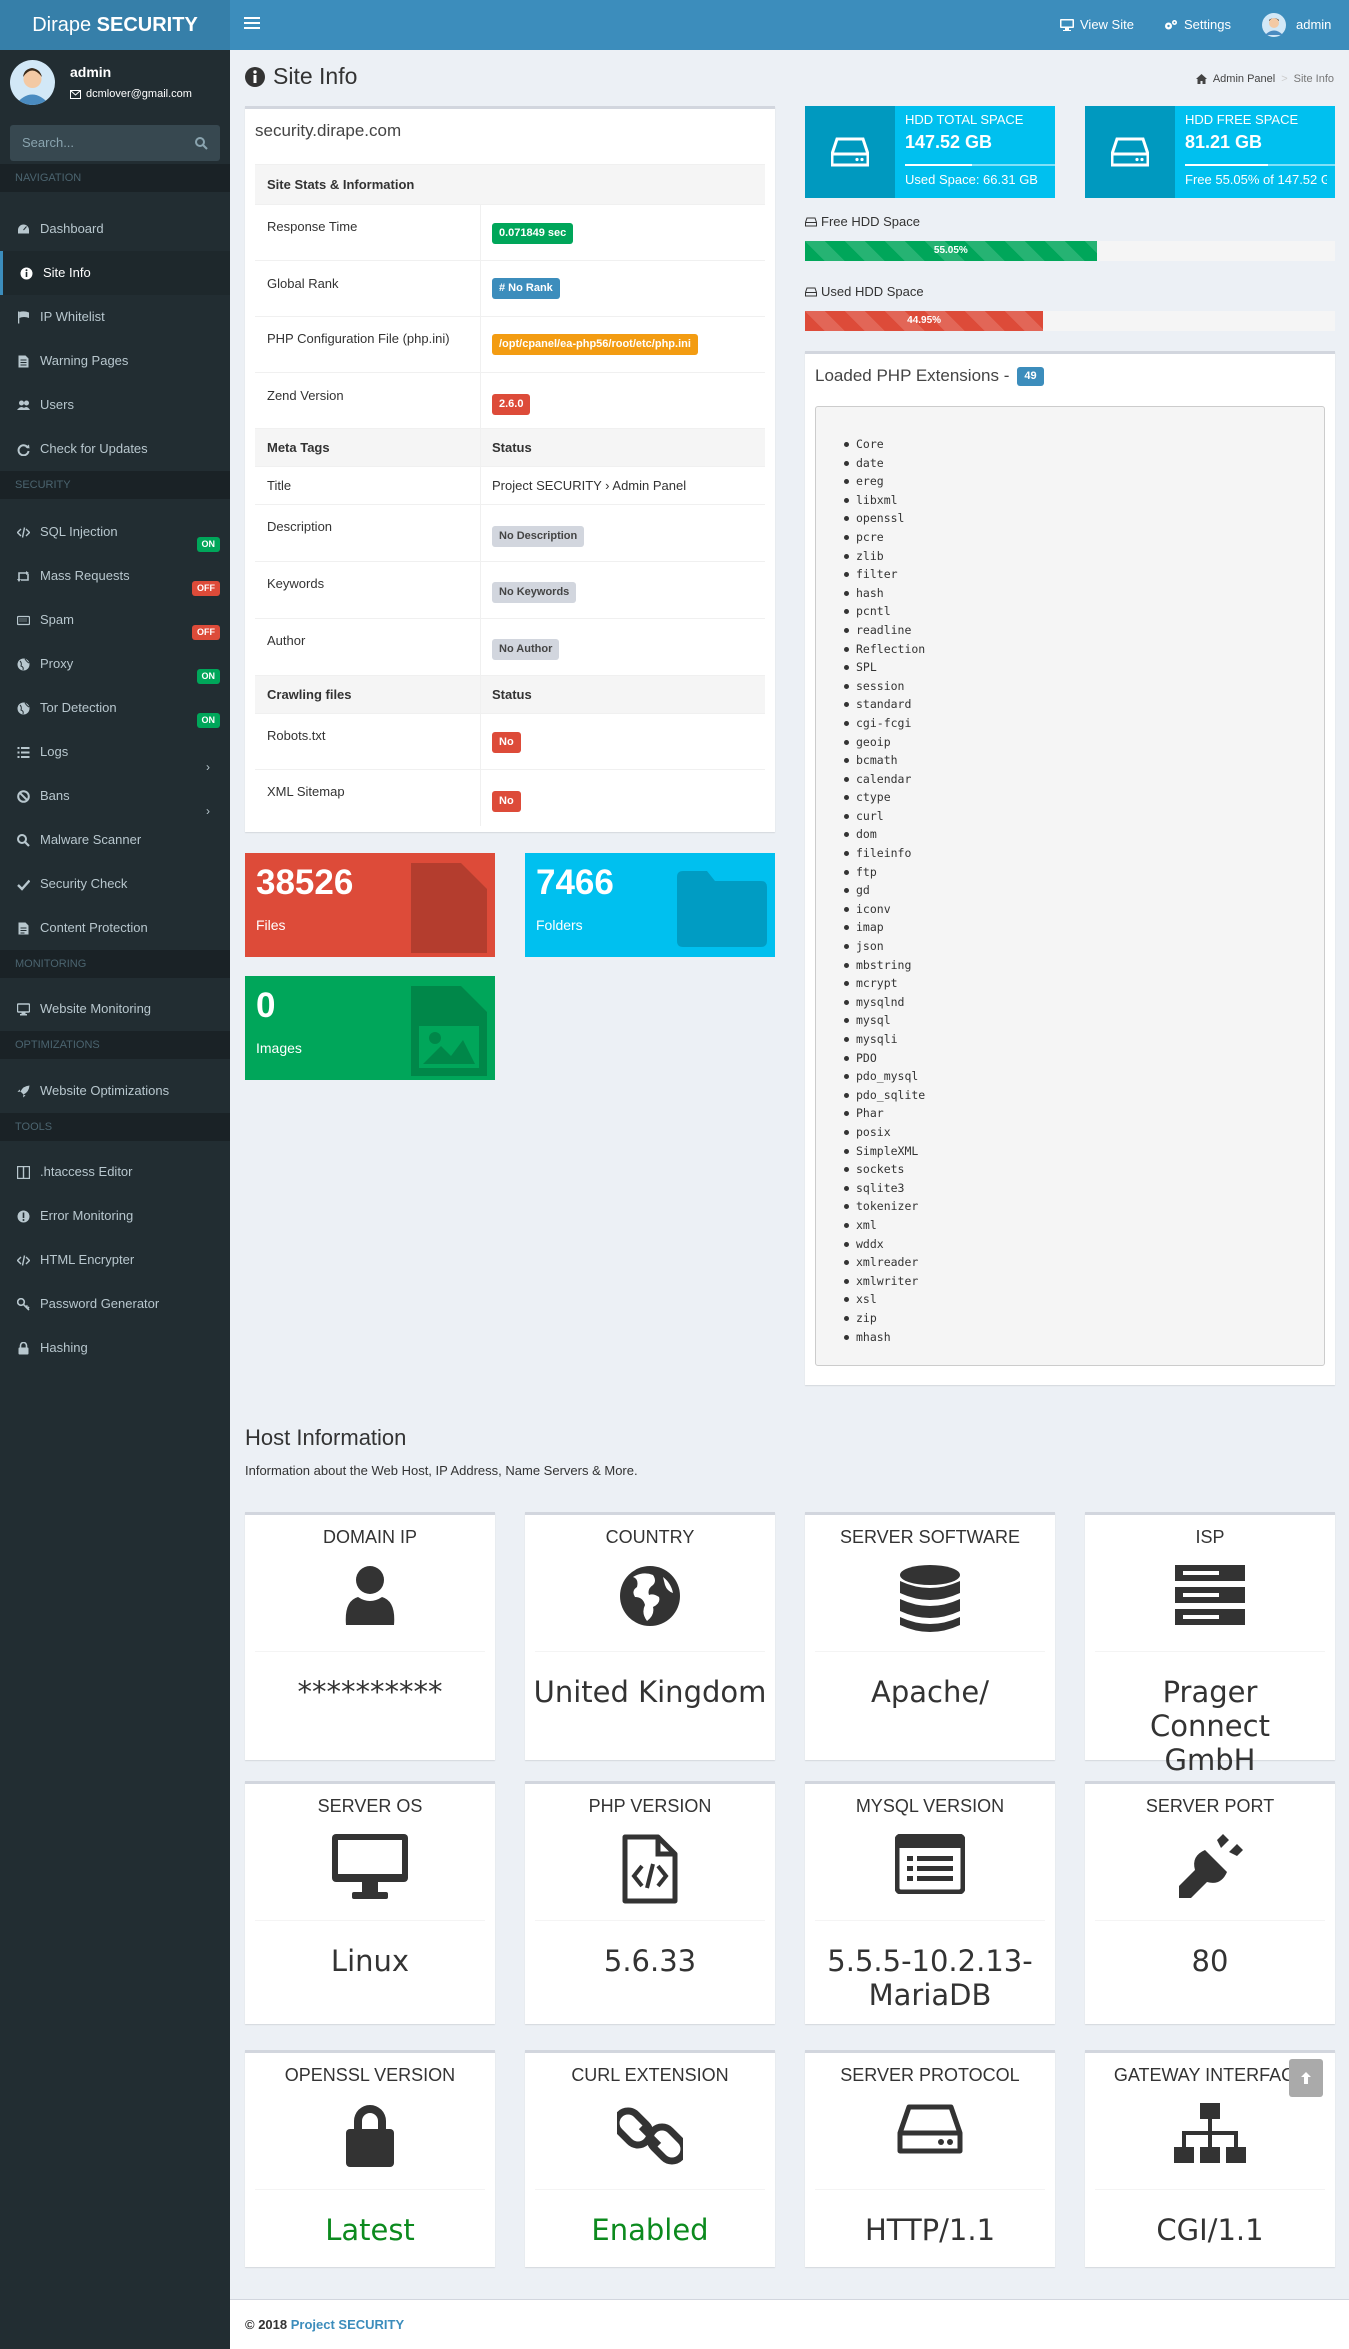 The image size is (1349, 2349). What do you see at coordinates (370, 1867) in the screenshot?
I see `desktop-icon` at bounding box center [370, 1867].